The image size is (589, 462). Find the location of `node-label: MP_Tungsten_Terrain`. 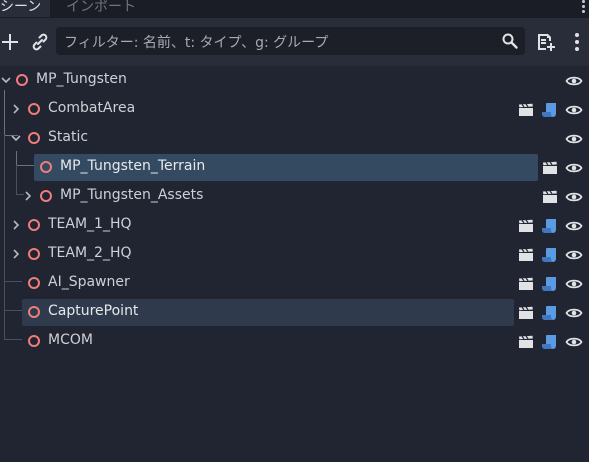

node-label: MP_Tungsten_Terrain is located at coordinates (133, 166).